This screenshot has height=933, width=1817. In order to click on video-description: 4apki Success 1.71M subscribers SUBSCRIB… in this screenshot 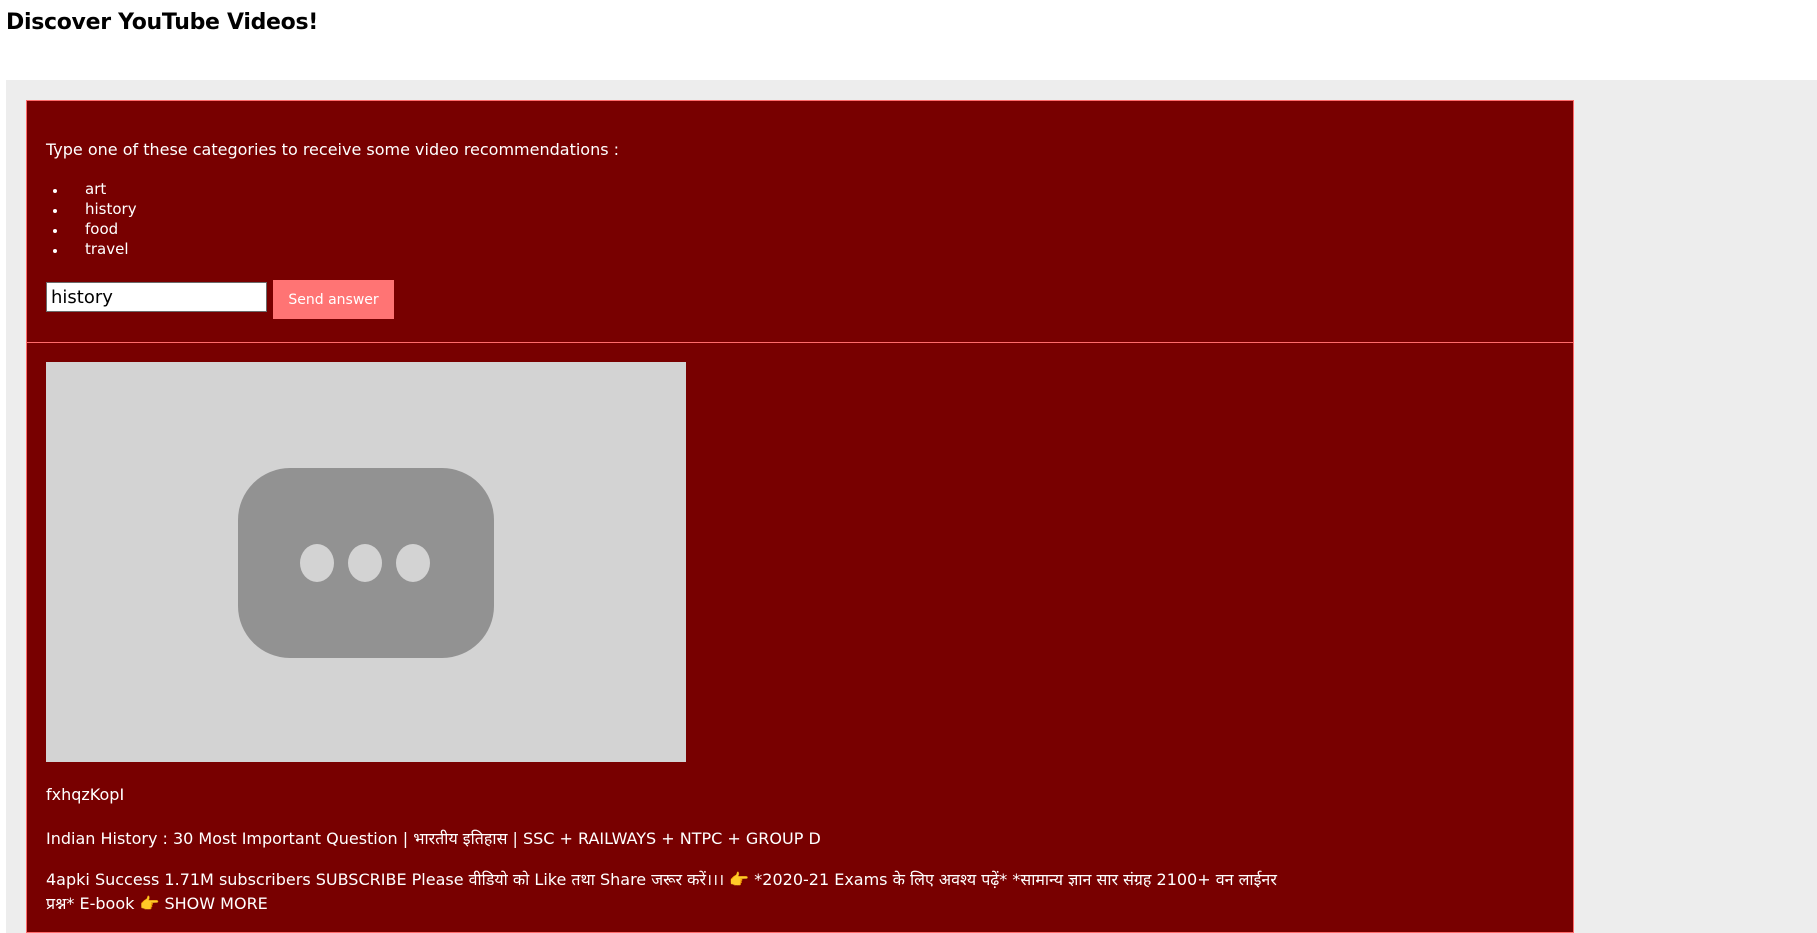, I will do `click(661, 891)`.